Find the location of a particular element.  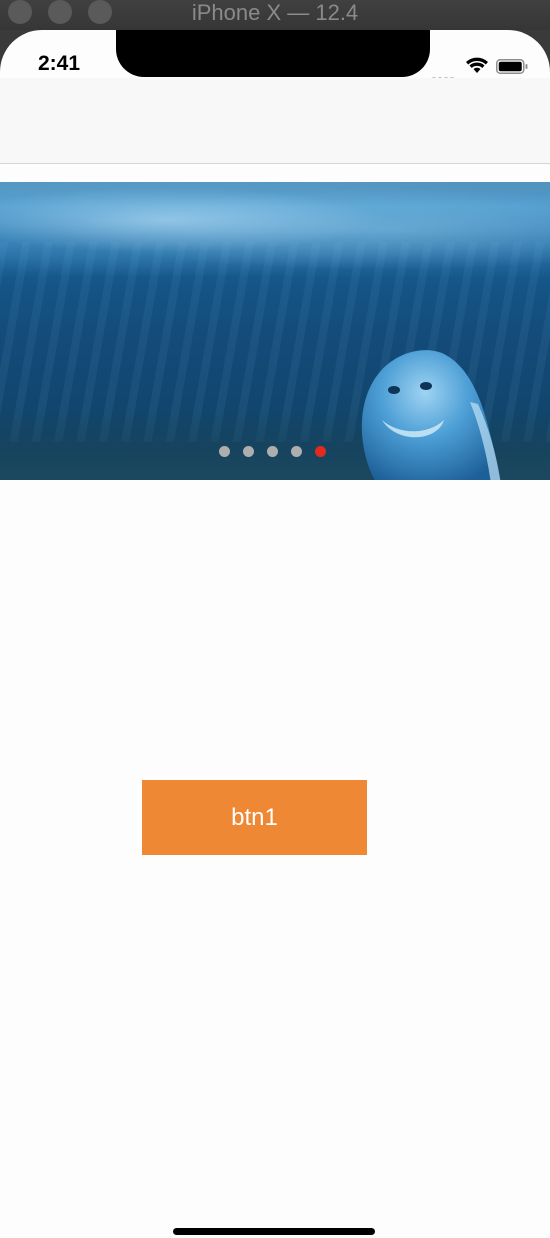

btn1-button: btn1 is located at coordinates (254, 817).